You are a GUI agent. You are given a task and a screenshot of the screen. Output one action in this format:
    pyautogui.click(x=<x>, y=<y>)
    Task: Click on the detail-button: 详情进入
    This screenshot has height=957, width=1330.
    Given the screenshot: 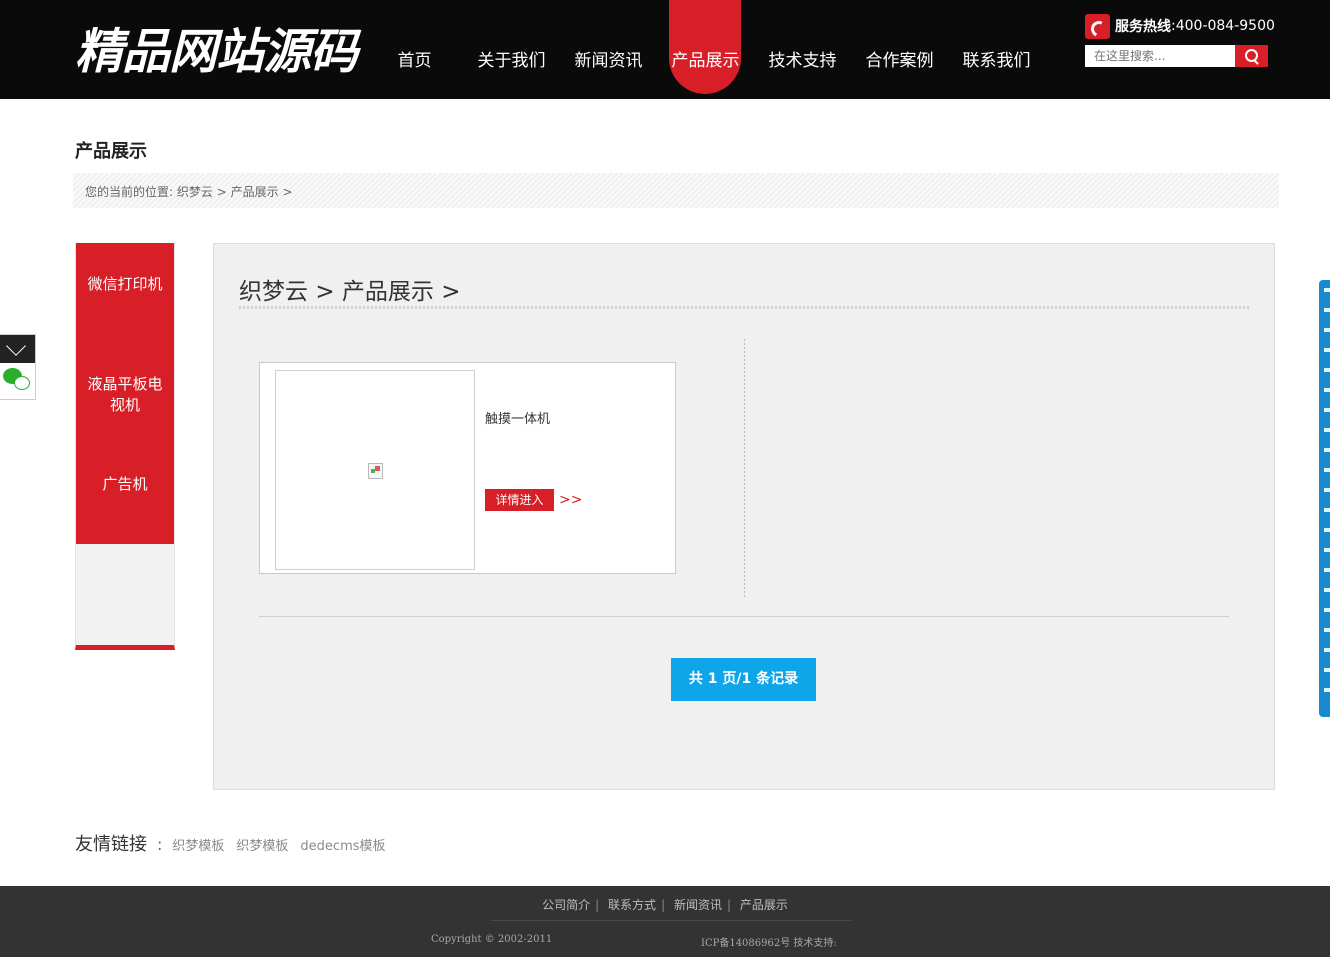 What is the action you would take?
    pyautogui.click(x=519, y=500)
    